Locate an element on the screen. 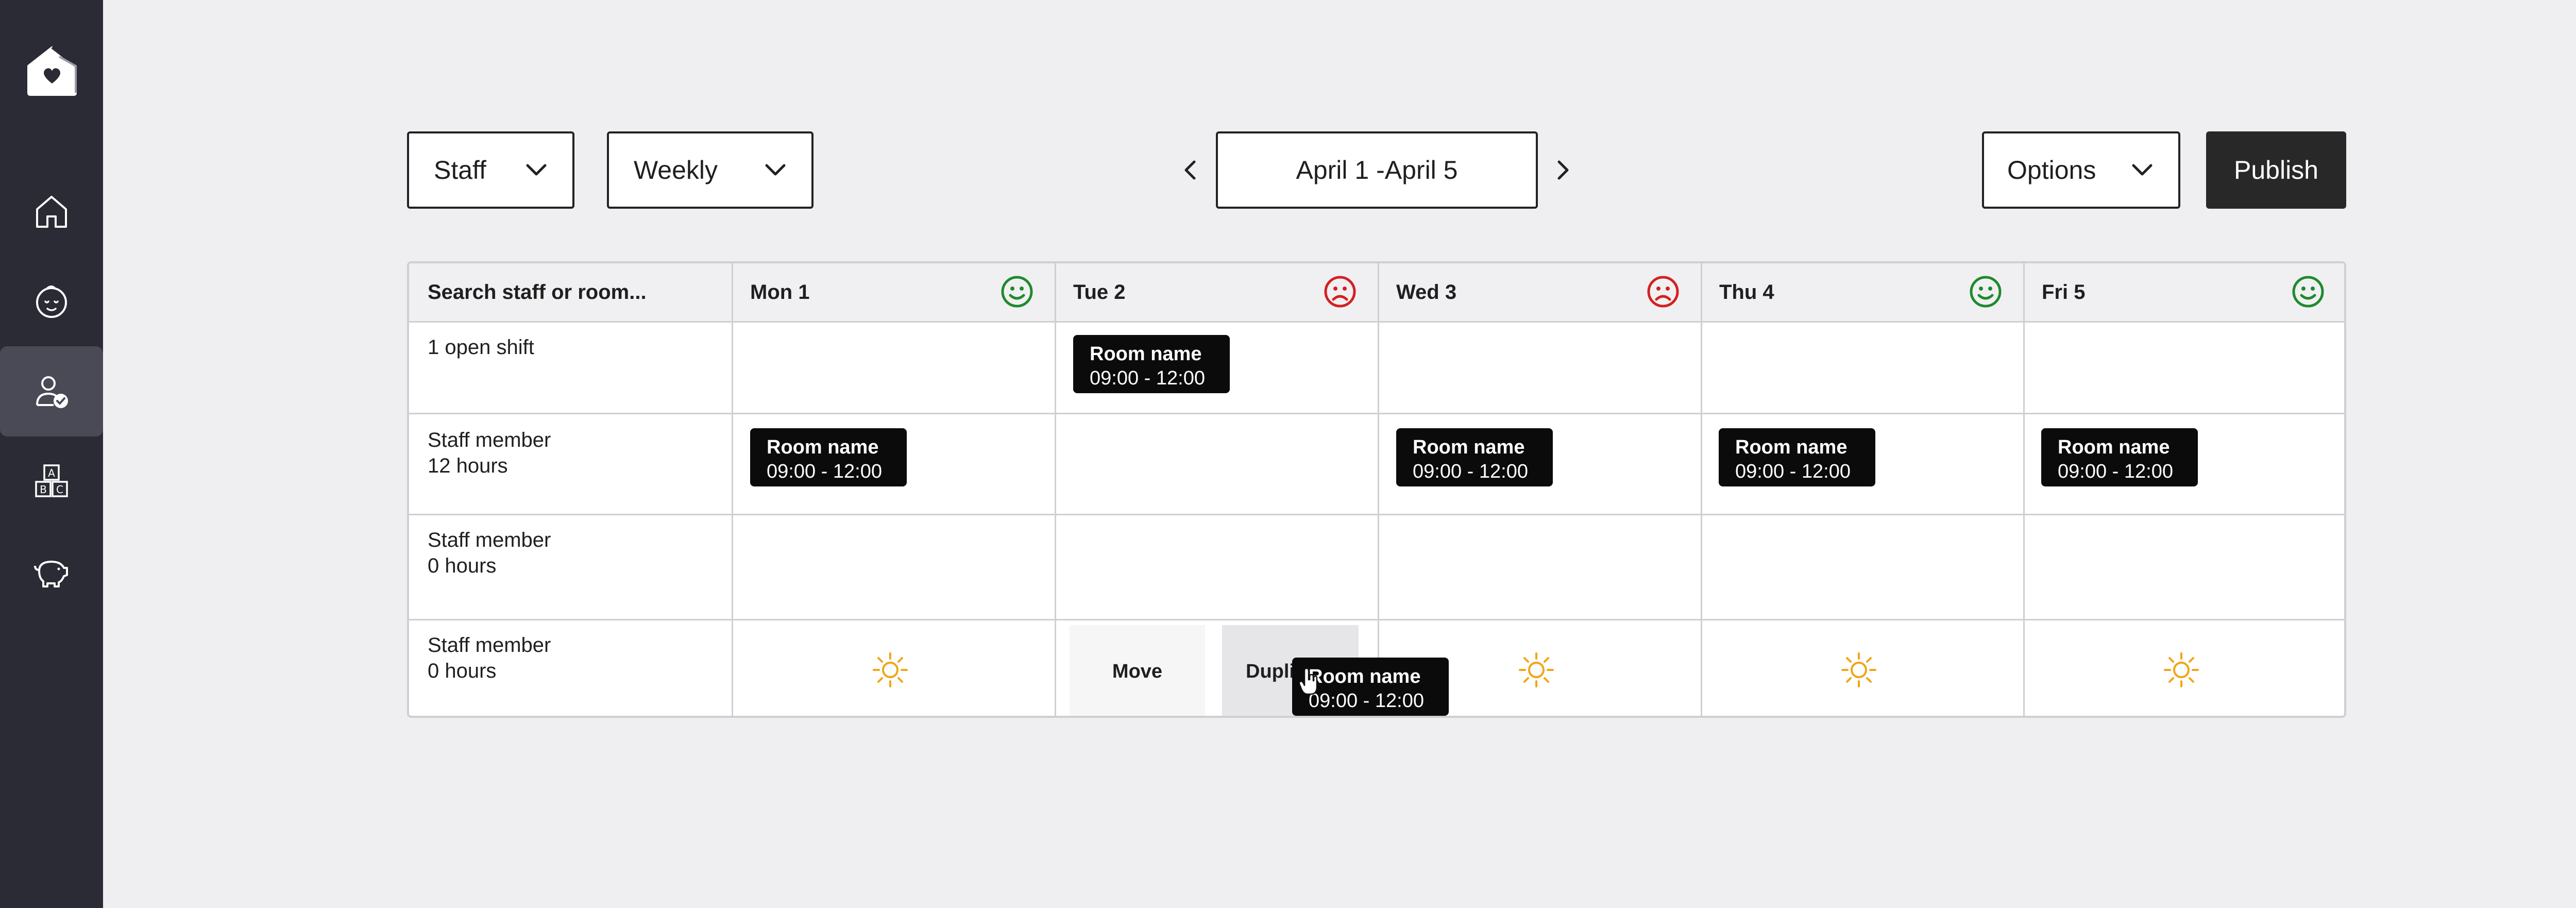 The width and height of the screenshot is (2576, 908). day-label: Thu 4 is located at coordinates (1746, 292).